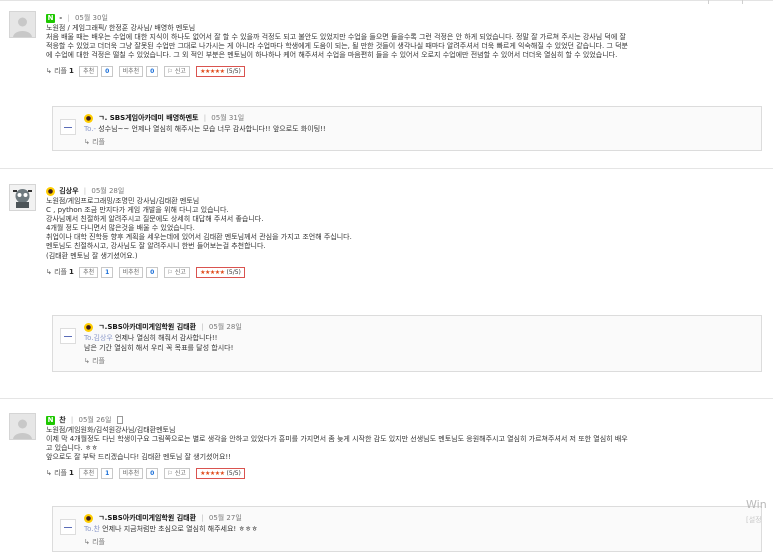 This screenshot has width=773, height=556. Describe the element at coordinates (155, 219) in the screenshot. I see `comment-line: 강사님께서 친절하게 알려주시고 질문에도 상세히 대답해 주셔서 좋습니다.` at that location.